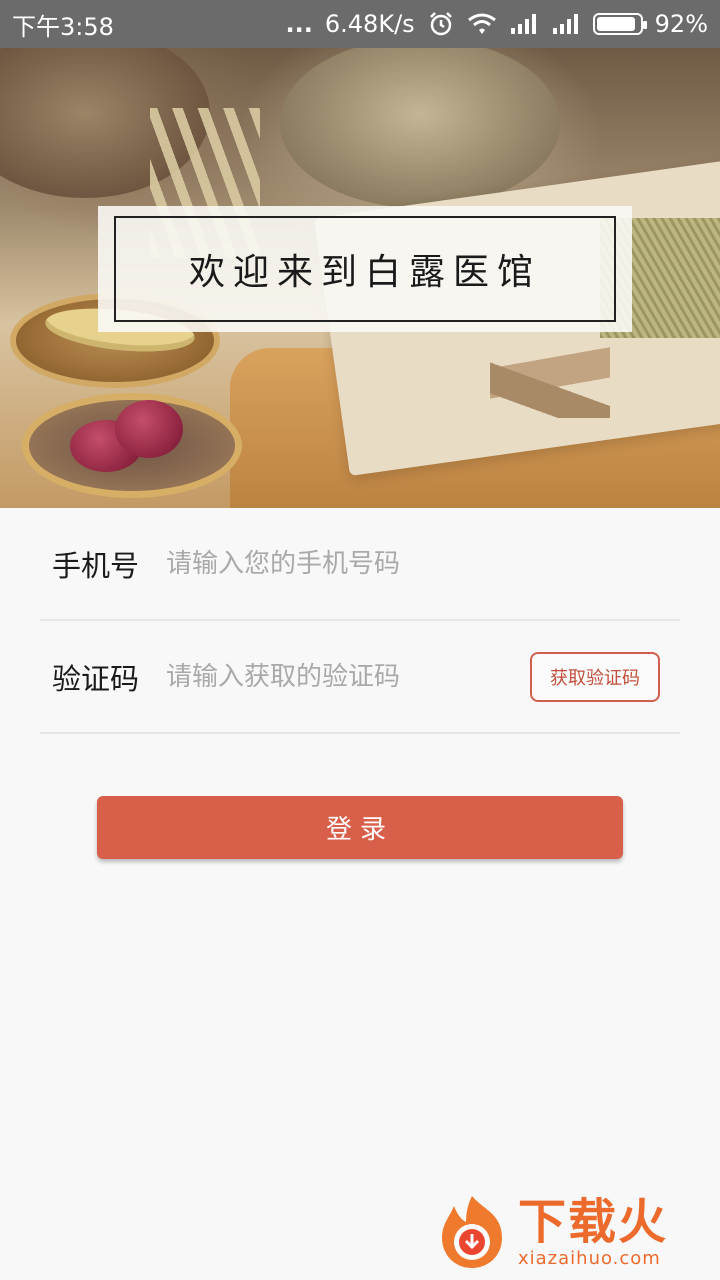 This screenshot has height=1280, width=720. I want to click on login-button: 登录, so click(360, 827).